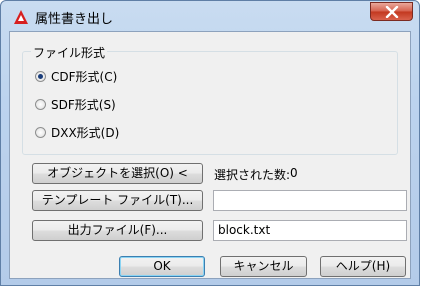 This screenshot has width=422, height=288. Describe the element at coordinates (85, 132) in the screenshot. I see `radio-dxx-label: DXX形式(D)` at that location.